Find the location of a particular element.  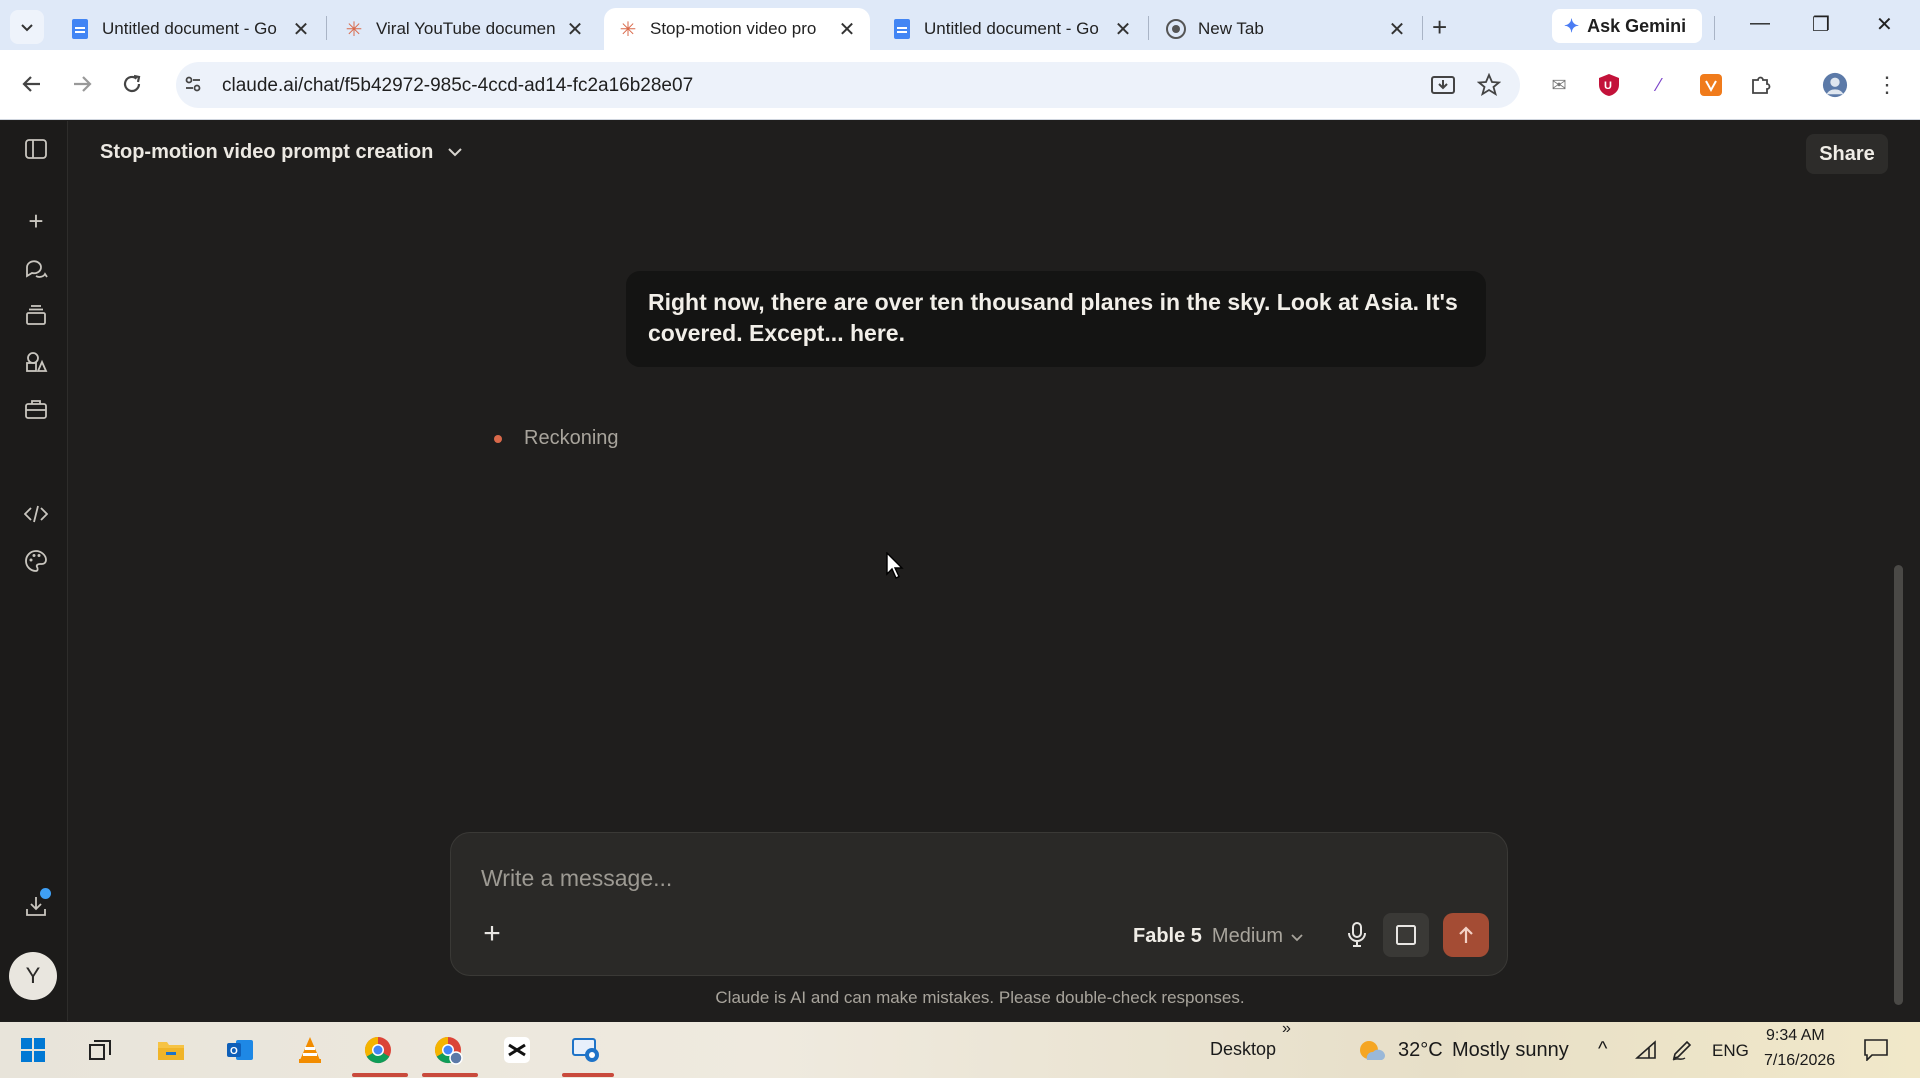

remote-desktop-icon is located at coordinates (586, 1050).